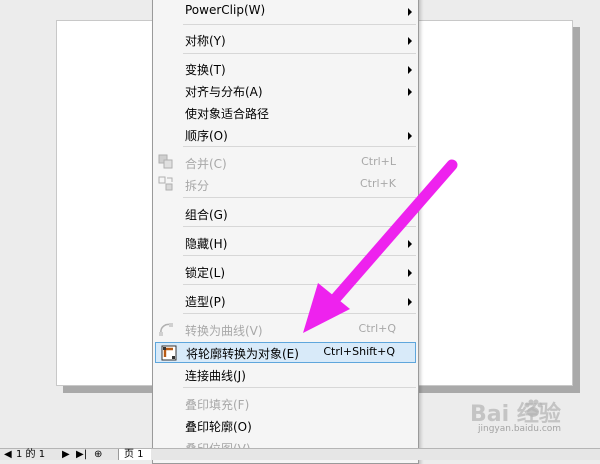 The height and width of the screenshot is (464, 600). Describe the element at coordinates (285, 329) in the screenshot. I see `menu-item-convert-to-curves: 转换为曲线(V) Ctrl+Q` at that location.